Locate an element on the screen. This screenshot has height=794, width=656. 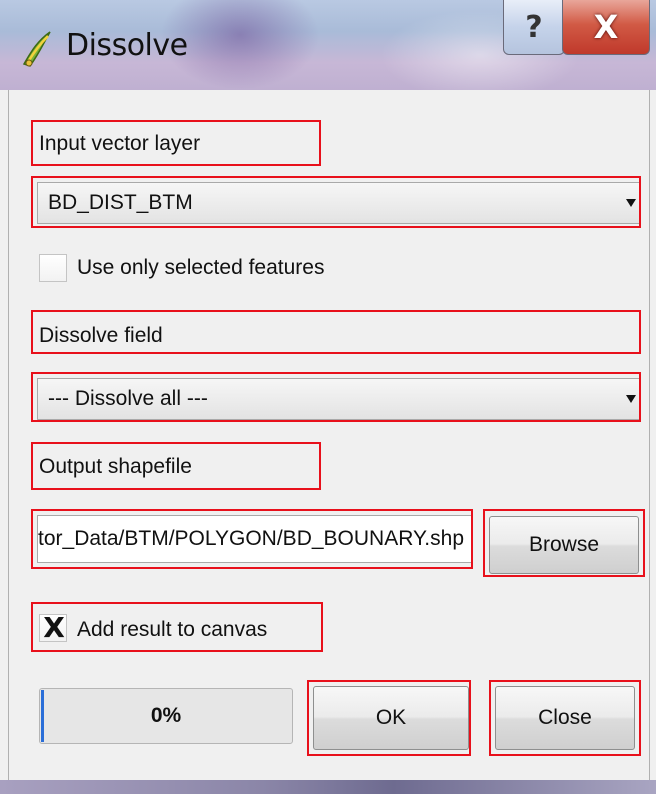
output-shapefile-label-highlight is located at coordinates (176, 466).